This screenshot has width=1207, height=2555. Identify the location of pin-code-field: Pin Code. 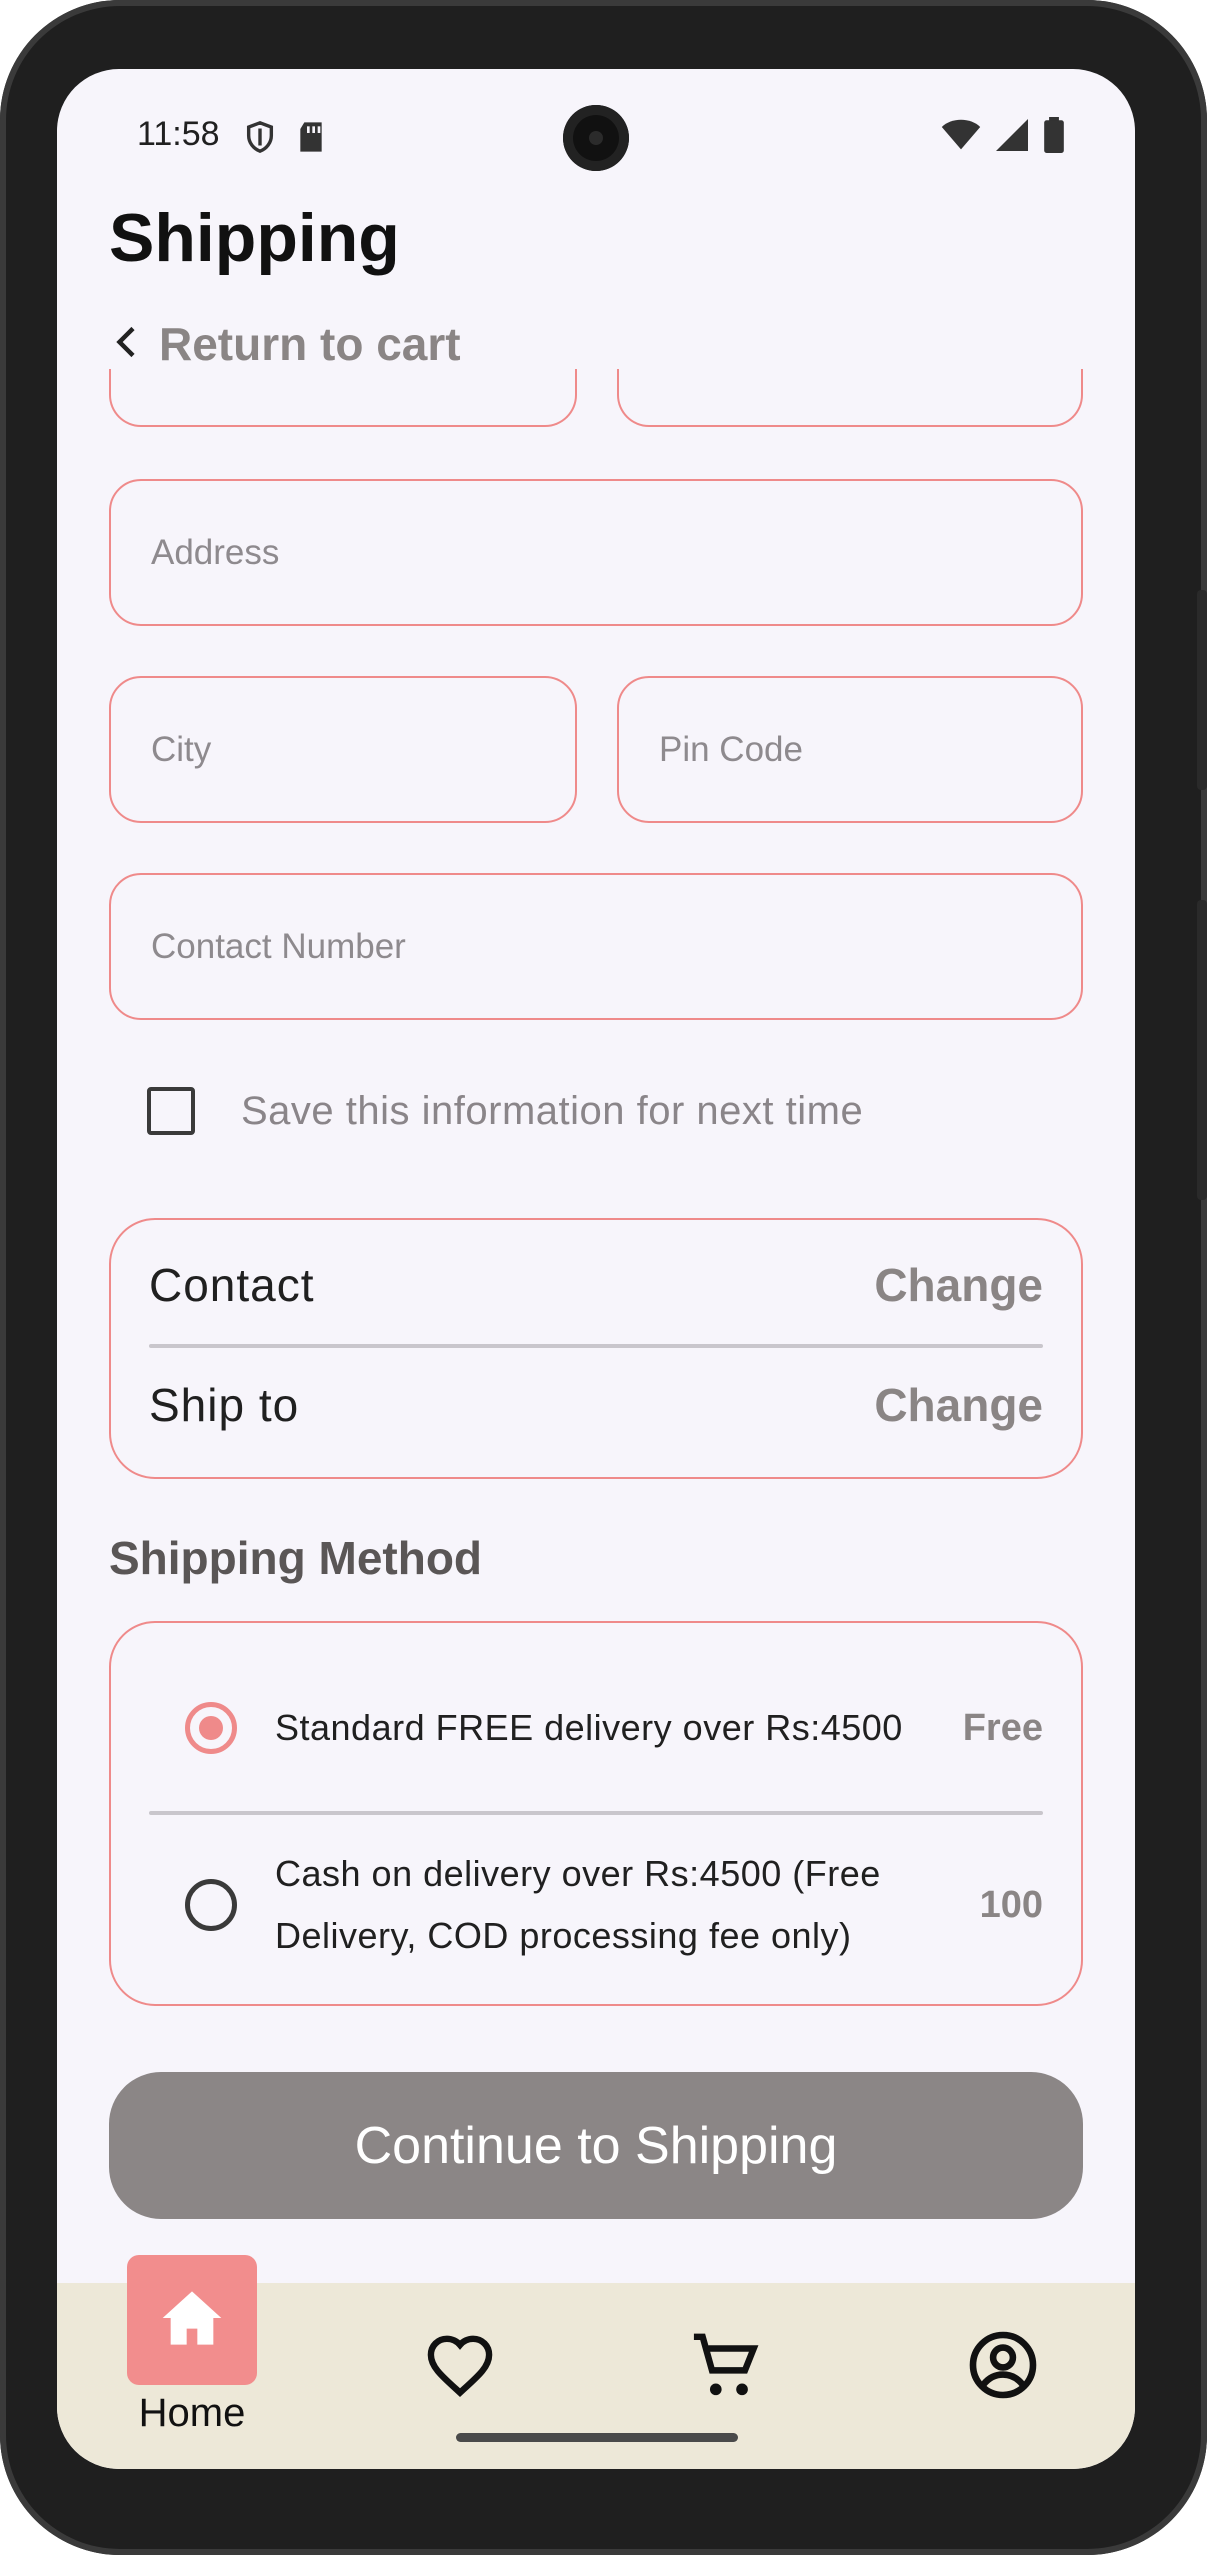
(850, 749).